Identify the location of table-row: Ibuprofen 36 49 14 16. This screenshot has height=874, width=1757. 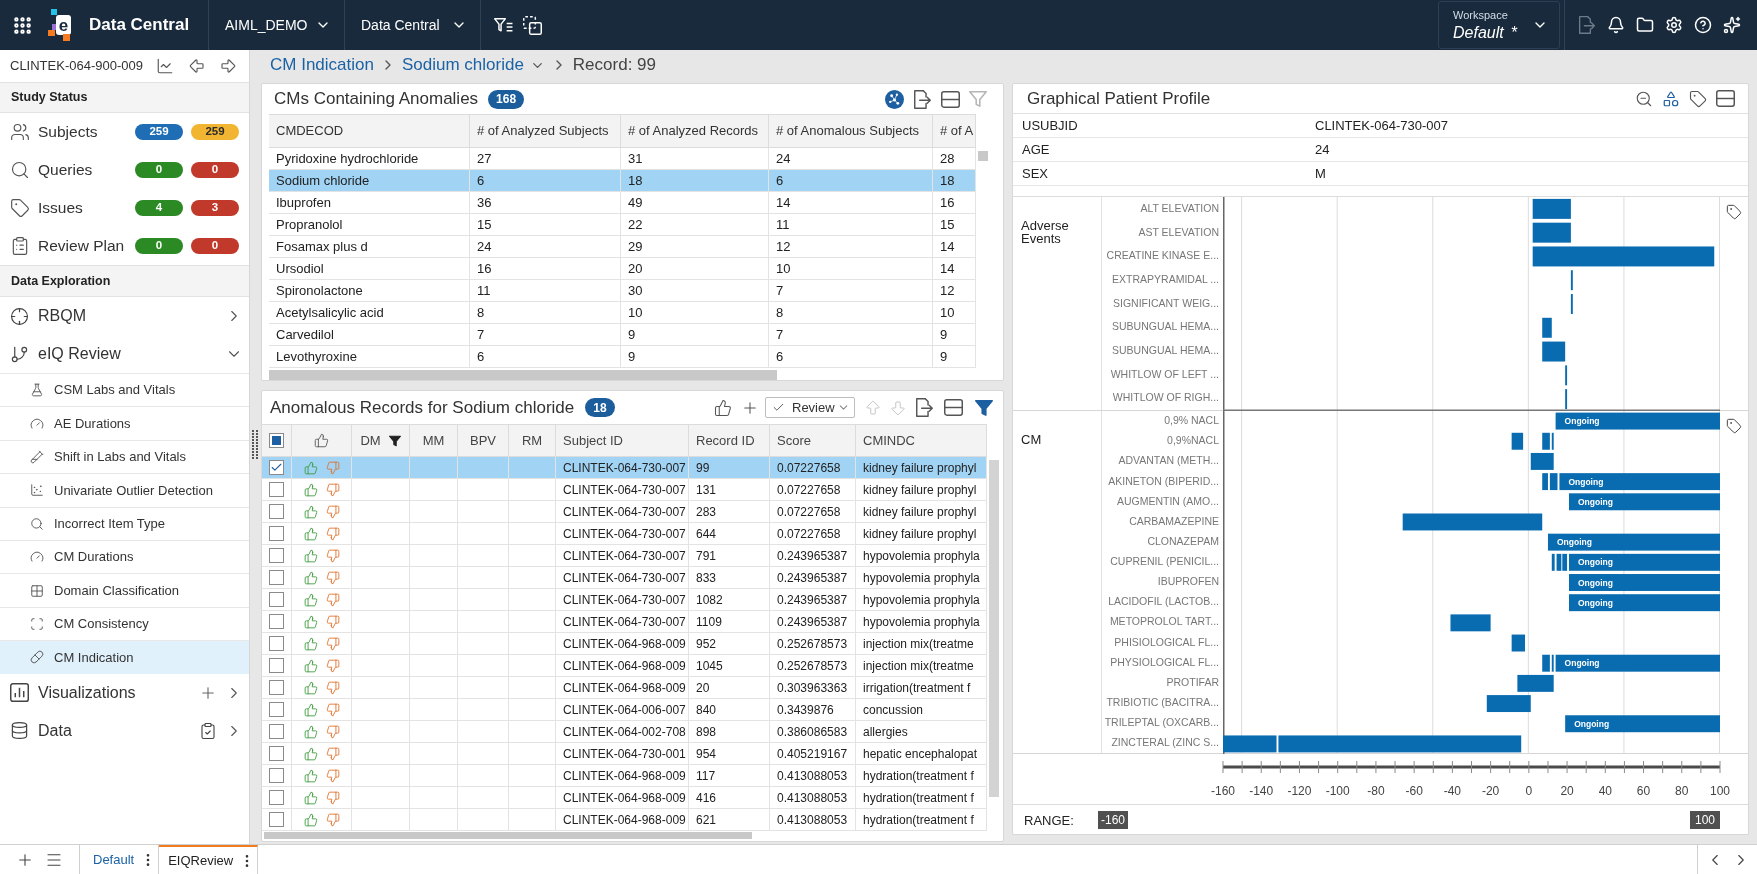
(622, 203).